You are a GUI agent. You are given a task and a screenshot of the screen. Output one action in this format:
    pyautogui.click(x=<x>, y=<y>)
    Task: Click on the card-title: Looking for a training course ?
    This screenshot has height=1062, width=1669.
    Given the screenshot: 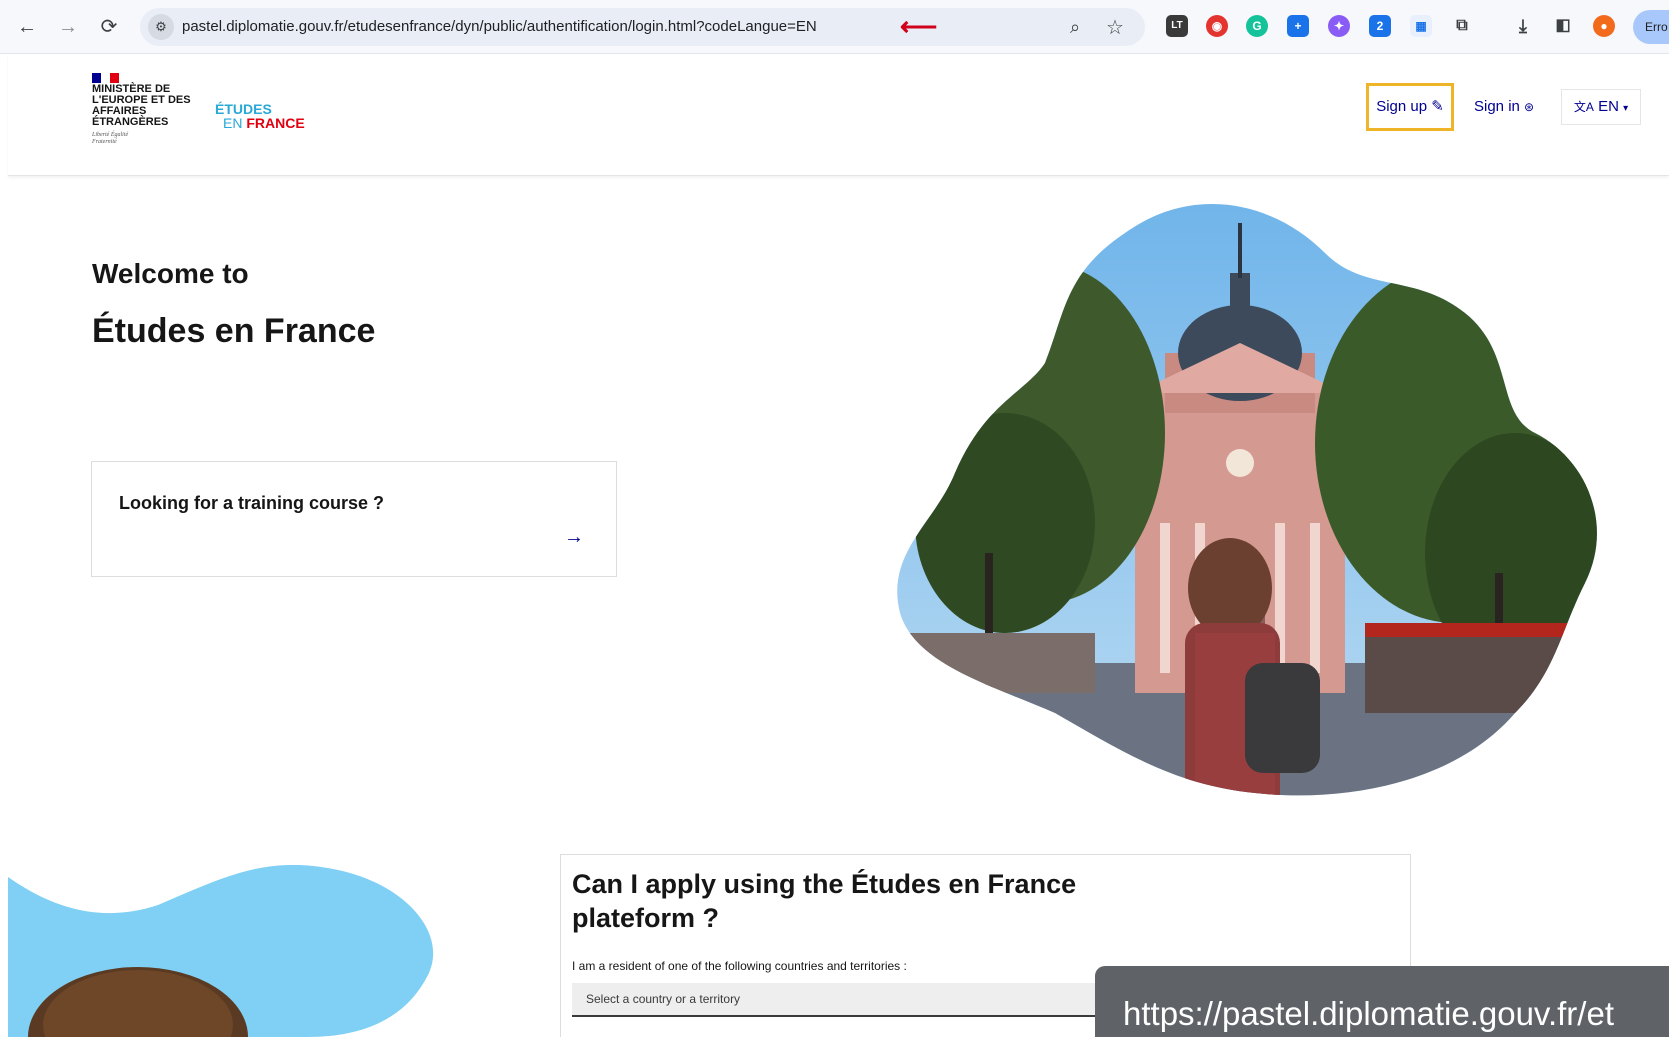 What is the action you would take?
    pyautogui.click(x=252, y=503)
    